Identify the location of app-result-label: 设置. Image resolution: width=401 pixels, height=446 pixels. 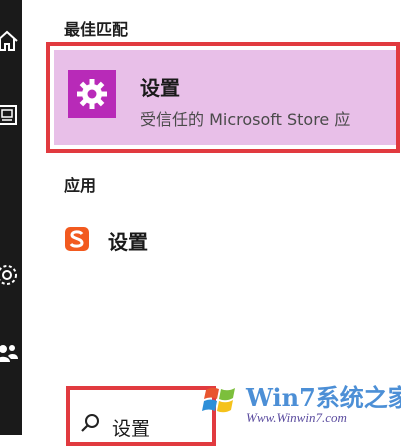
(128, 242).